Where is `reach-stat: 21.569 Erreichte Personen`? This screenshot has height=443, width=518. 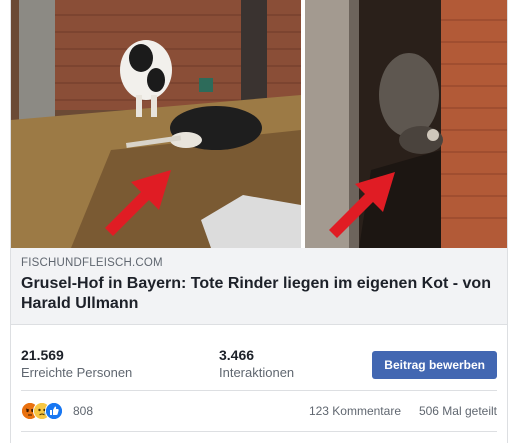
reach-stat: 21.569 Erreichte Personen is located at coordinates (76, 364).